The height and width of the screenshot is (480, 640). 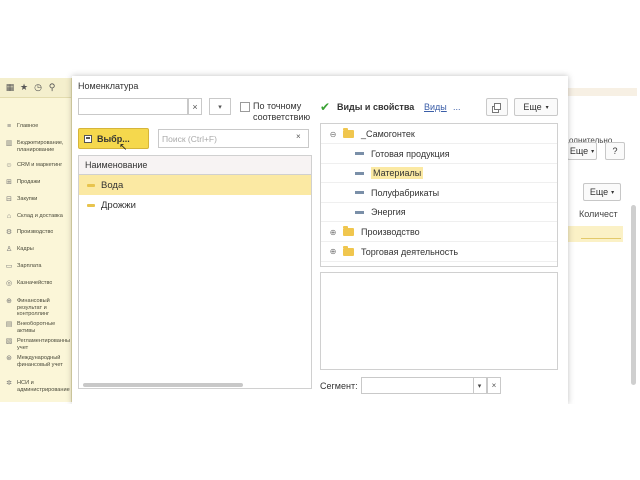 What do you see at coordinates (36, 361) in the screenshot?
I see `sidebar-item: ⊛ Международный финансовый учет` at bounding box center [36, 361].